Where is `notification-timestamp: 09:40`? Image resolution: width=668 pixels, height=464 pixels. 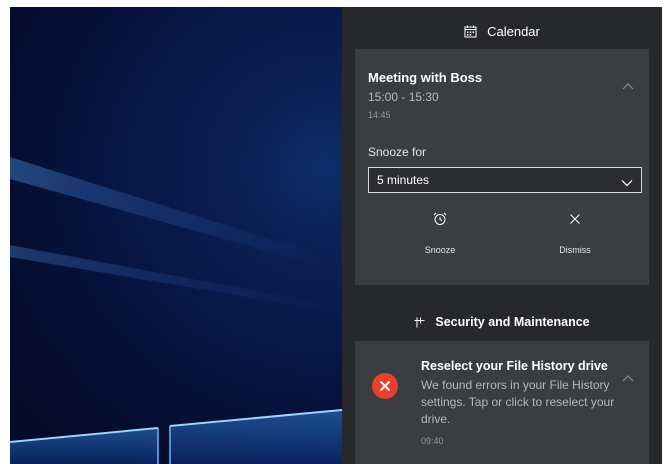
notification-timestamp: 09:40 is located at coordinates (432, 441).